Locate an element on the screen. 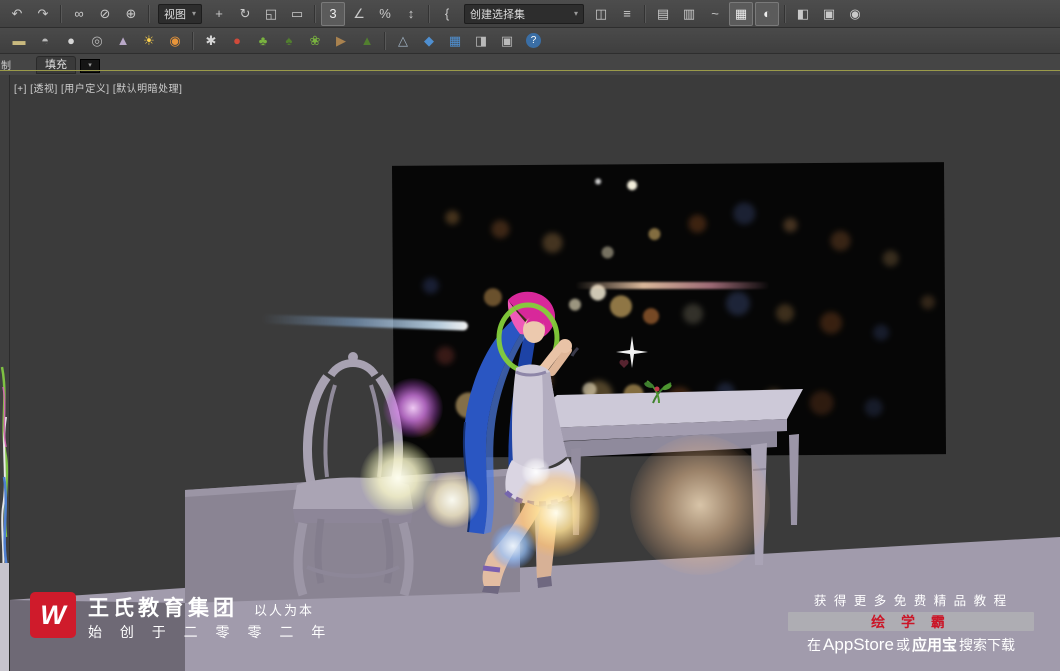 The image size is (1060, 671). bird-icon: ▶ is located at coordinates (341, 41).